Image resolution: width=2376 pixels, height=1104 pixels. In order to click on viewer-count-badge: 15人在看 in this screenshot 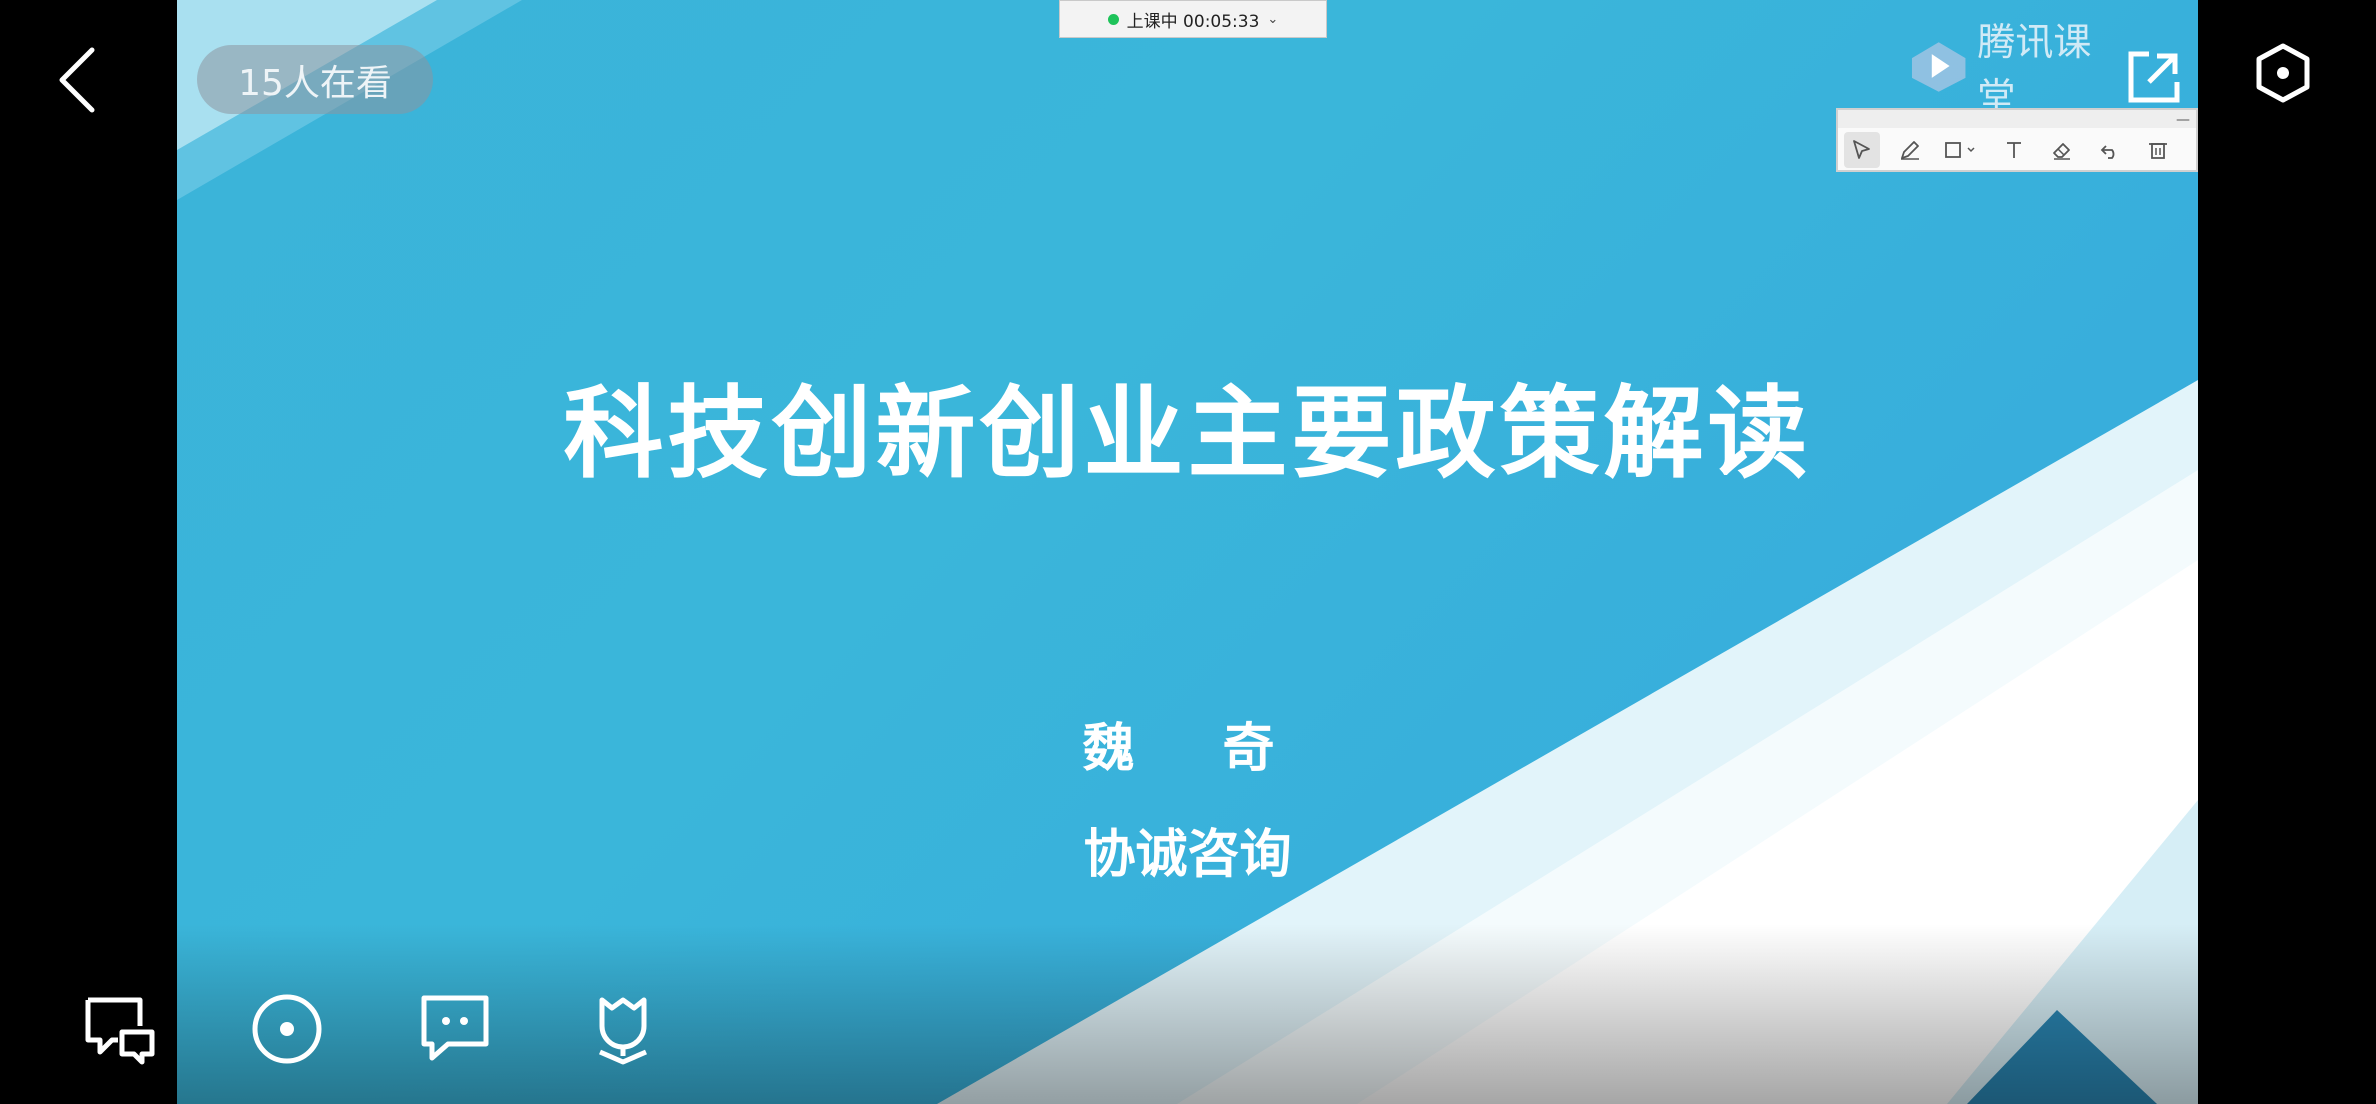, I will do `click(315, 79)`.